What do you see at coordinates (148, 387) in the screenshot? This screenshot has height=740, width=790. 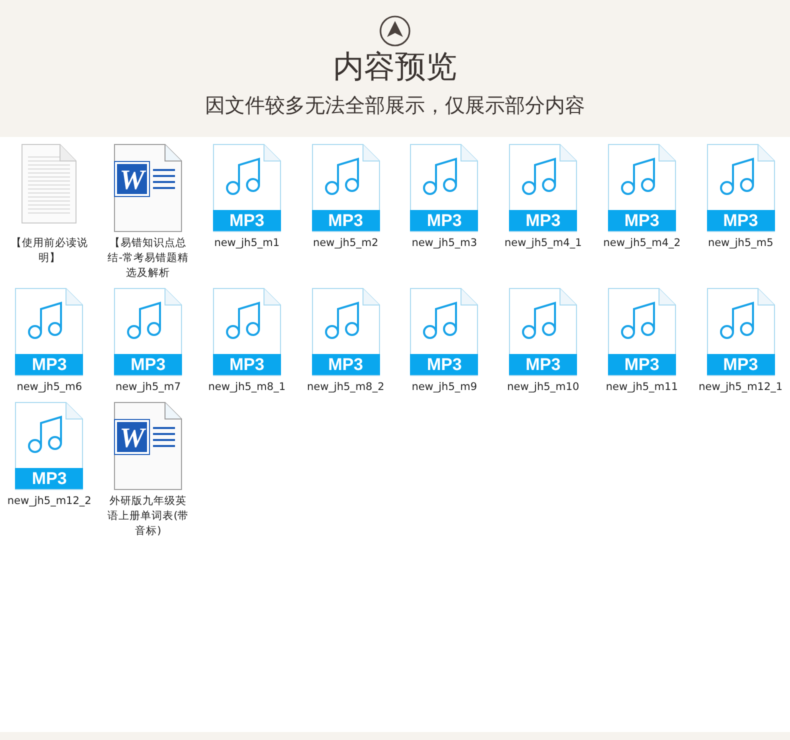 I see `file-name: new_jh5_m7` at bounding box center [148, 387].